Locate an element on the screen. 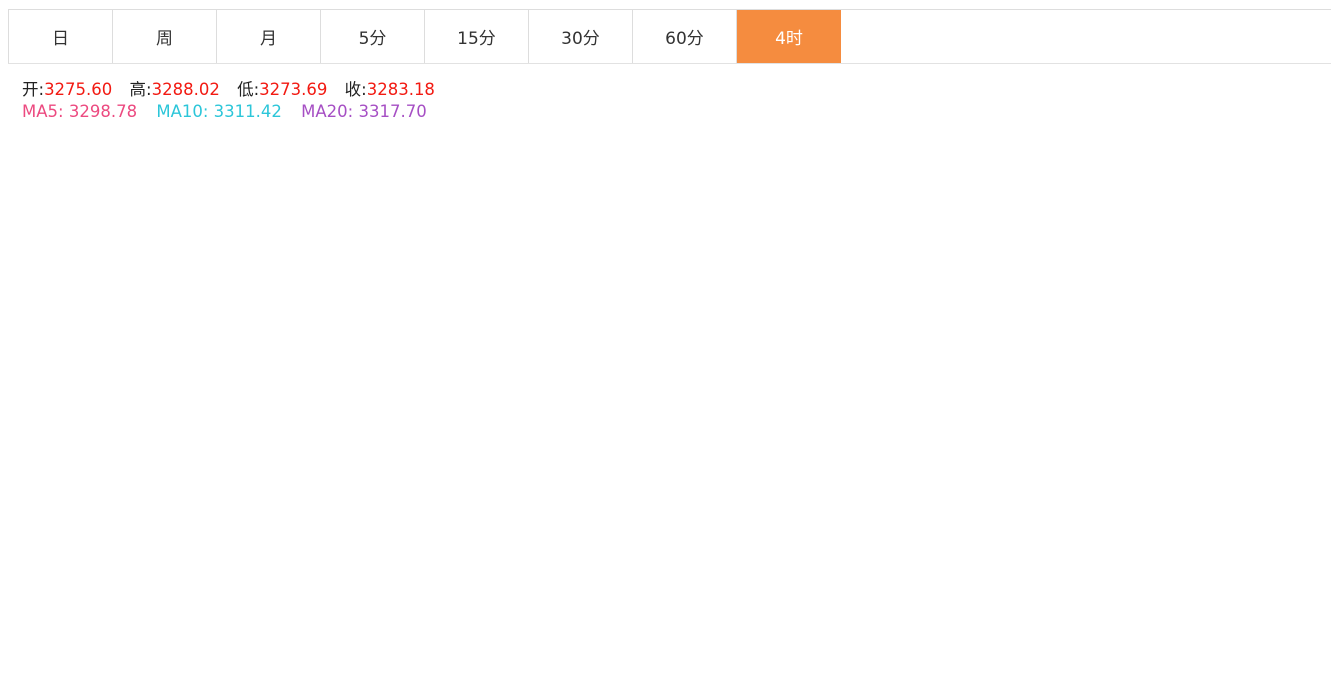  y-tick-label: 3447.75 is located at coordinates (1292, 105).